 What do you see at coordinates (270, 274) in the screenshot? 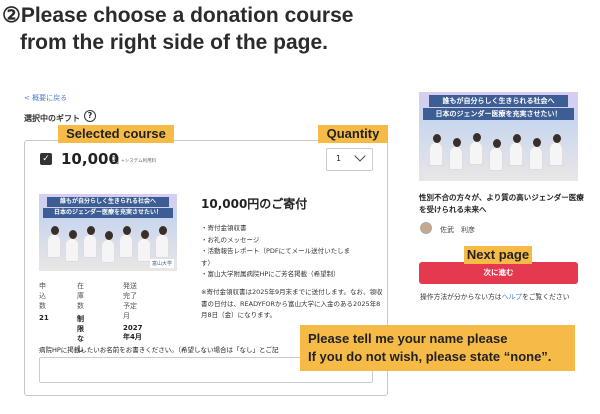
I see `benefit-item: ・富山大学附属病院HPにご芳名掲載（希望制）` at bounding box center [270, 274].